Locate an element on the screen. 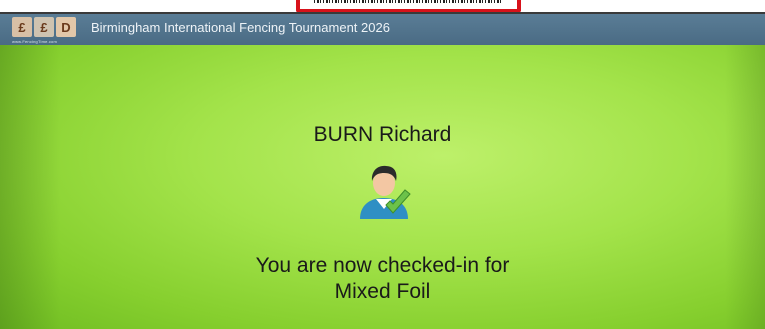 The height and width of the screenshot is (329, 765). barcode-icon is located at coordinates (408, 1).